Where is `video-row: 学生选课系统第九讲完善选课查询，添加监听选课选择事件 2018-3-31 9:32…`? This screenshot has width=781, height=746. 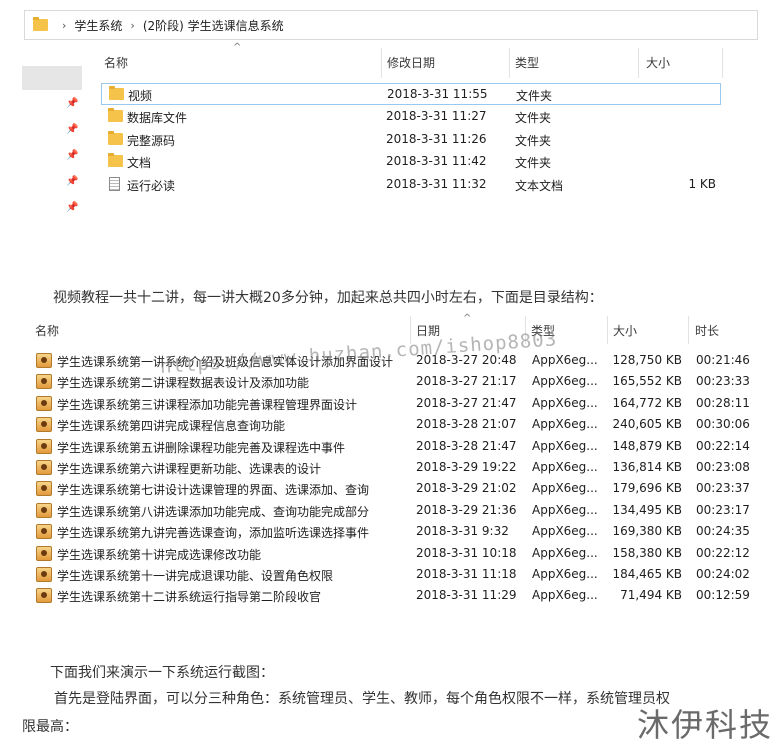
video-row: 学生选课系统第九讲完善选课查询，添加监听选课选择事件 2018-3-31 9:32… is located at coordinates (394, 532).